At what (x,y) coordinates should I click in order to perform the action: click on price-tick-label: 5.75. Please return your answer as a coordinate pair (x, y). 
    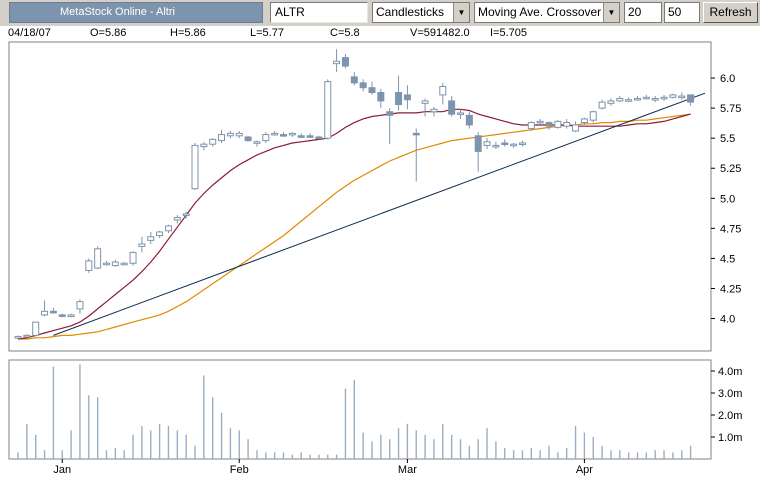
    Looking at the image, I should click on (730, 109).